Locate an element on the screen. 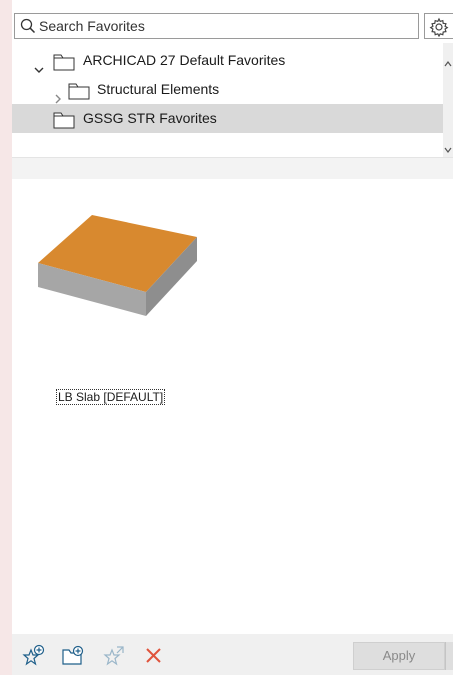 The height and width of the screenshot is (675, 453). tree-item-label: Structural Elements is located at coordinates (158, 89).